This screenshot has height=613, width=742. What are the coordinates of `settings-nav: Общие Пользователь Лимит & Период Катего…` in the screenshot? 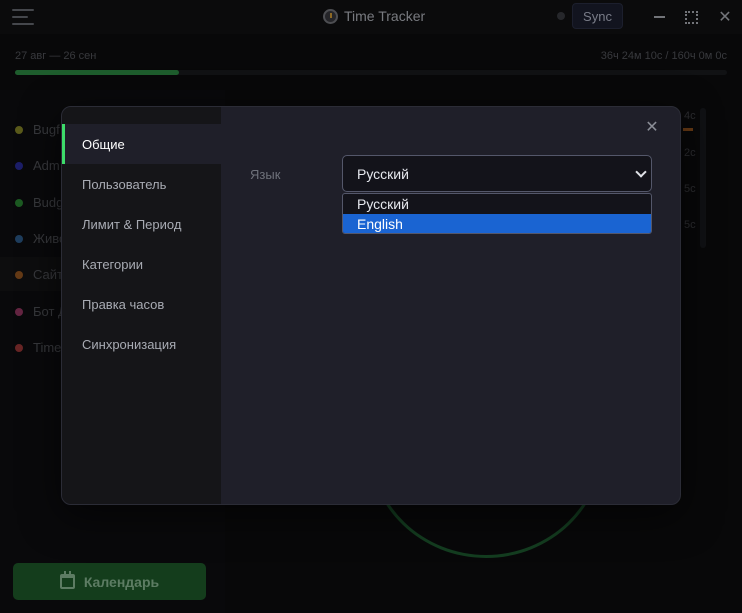 It's located at (141, 305).